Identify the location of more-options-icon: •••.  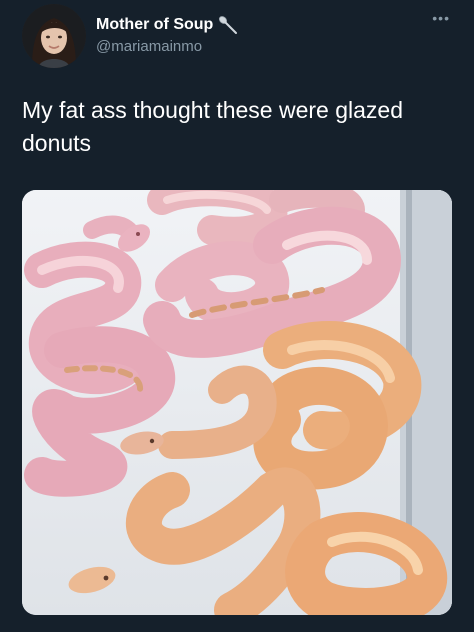
(441, 18).